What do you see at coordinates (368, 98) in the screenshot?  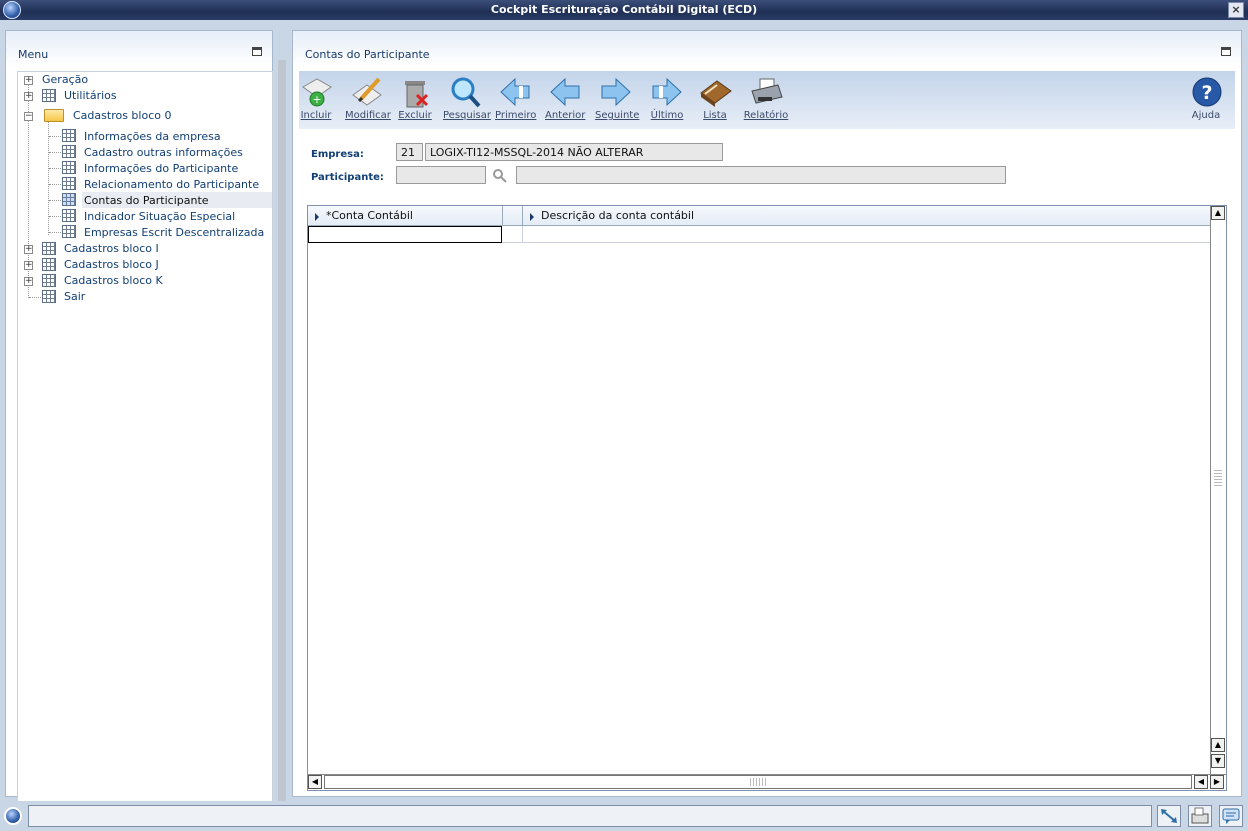 I see `toolbar-modificar-button: Modificar` at bounding box center [368, 98].